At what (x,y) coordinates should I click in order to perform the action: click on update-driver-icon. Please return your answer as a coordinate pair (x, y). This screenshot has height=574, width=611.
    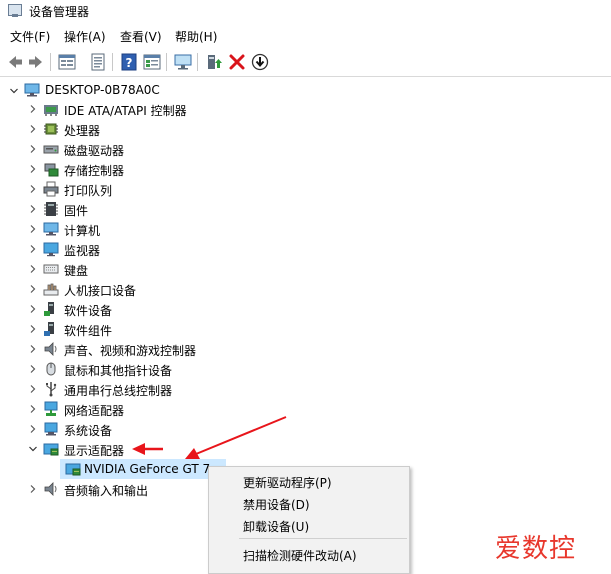
    Looking at the image, I should click on (260, 62).